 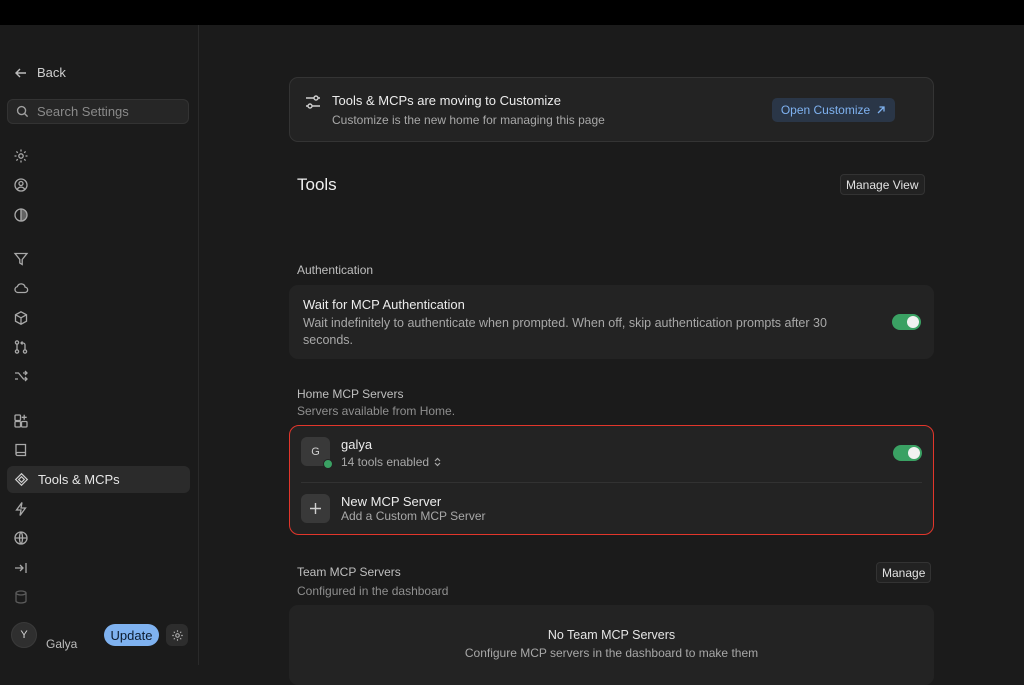 I want to click on page-title: Tools, so click(x=317, y=184).